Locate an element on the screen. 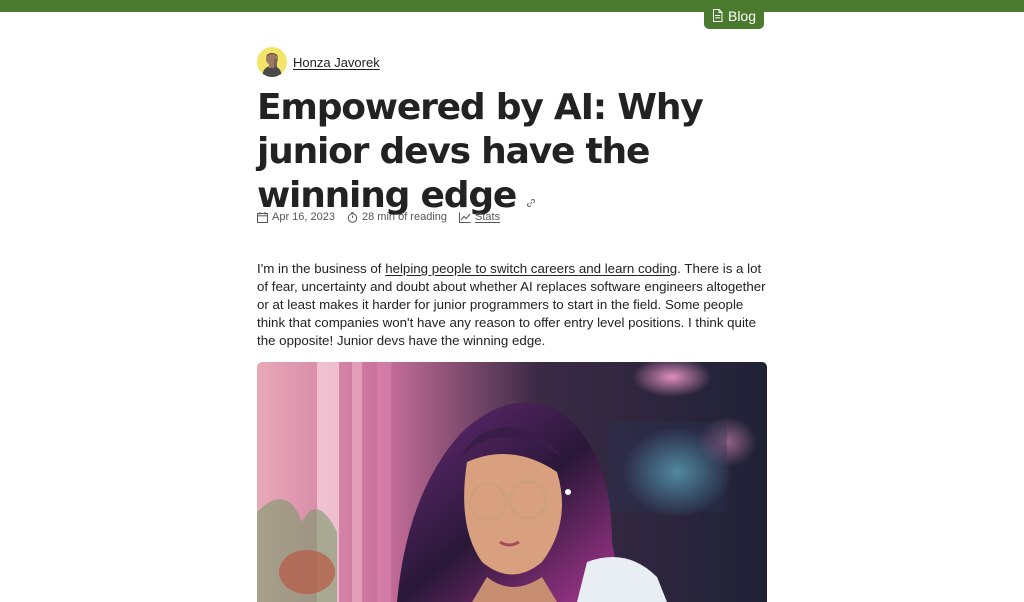 Image resolution: width=1024 pixels, height=602 pixels. stopwatch-icon is located at coordinates (352, 217).